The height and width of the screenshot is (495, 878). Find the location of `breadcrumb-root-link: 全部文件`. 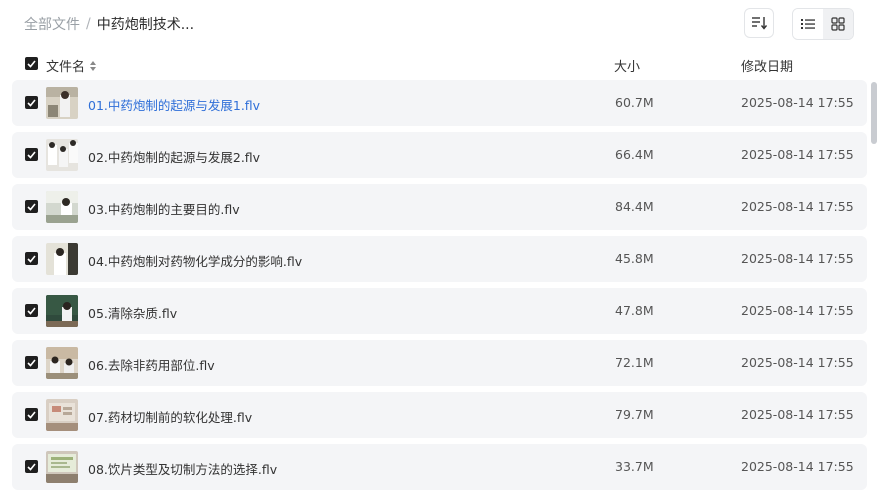

breadcrumb-root-link: 全部文件 is located at coordinates (52, 24).